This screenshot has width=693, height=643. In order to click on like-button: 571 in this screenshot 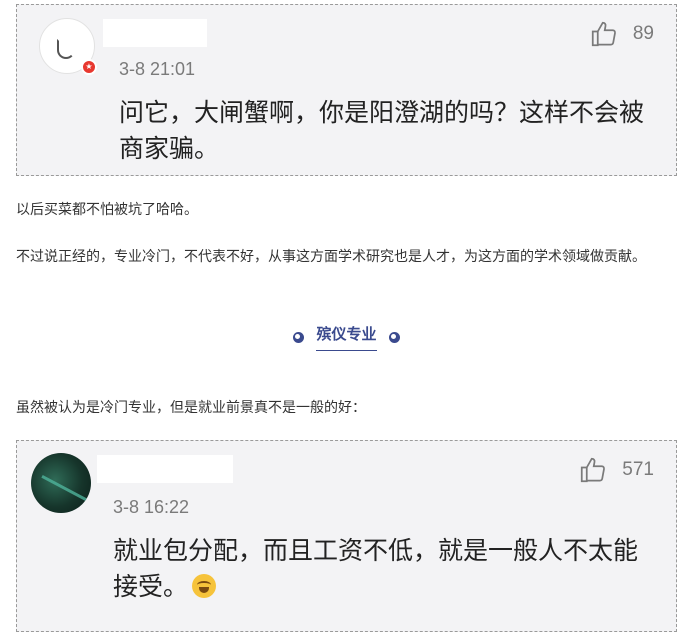, I will do `click(616, 470)`.